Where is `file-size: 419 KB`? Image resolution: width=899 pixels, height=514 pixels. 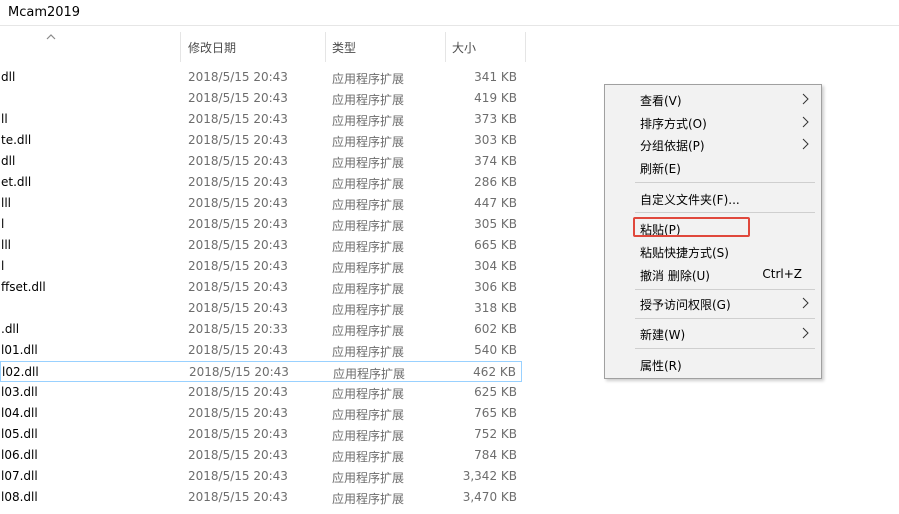
file-size: 419 KB is located at coordinates (495, 98).